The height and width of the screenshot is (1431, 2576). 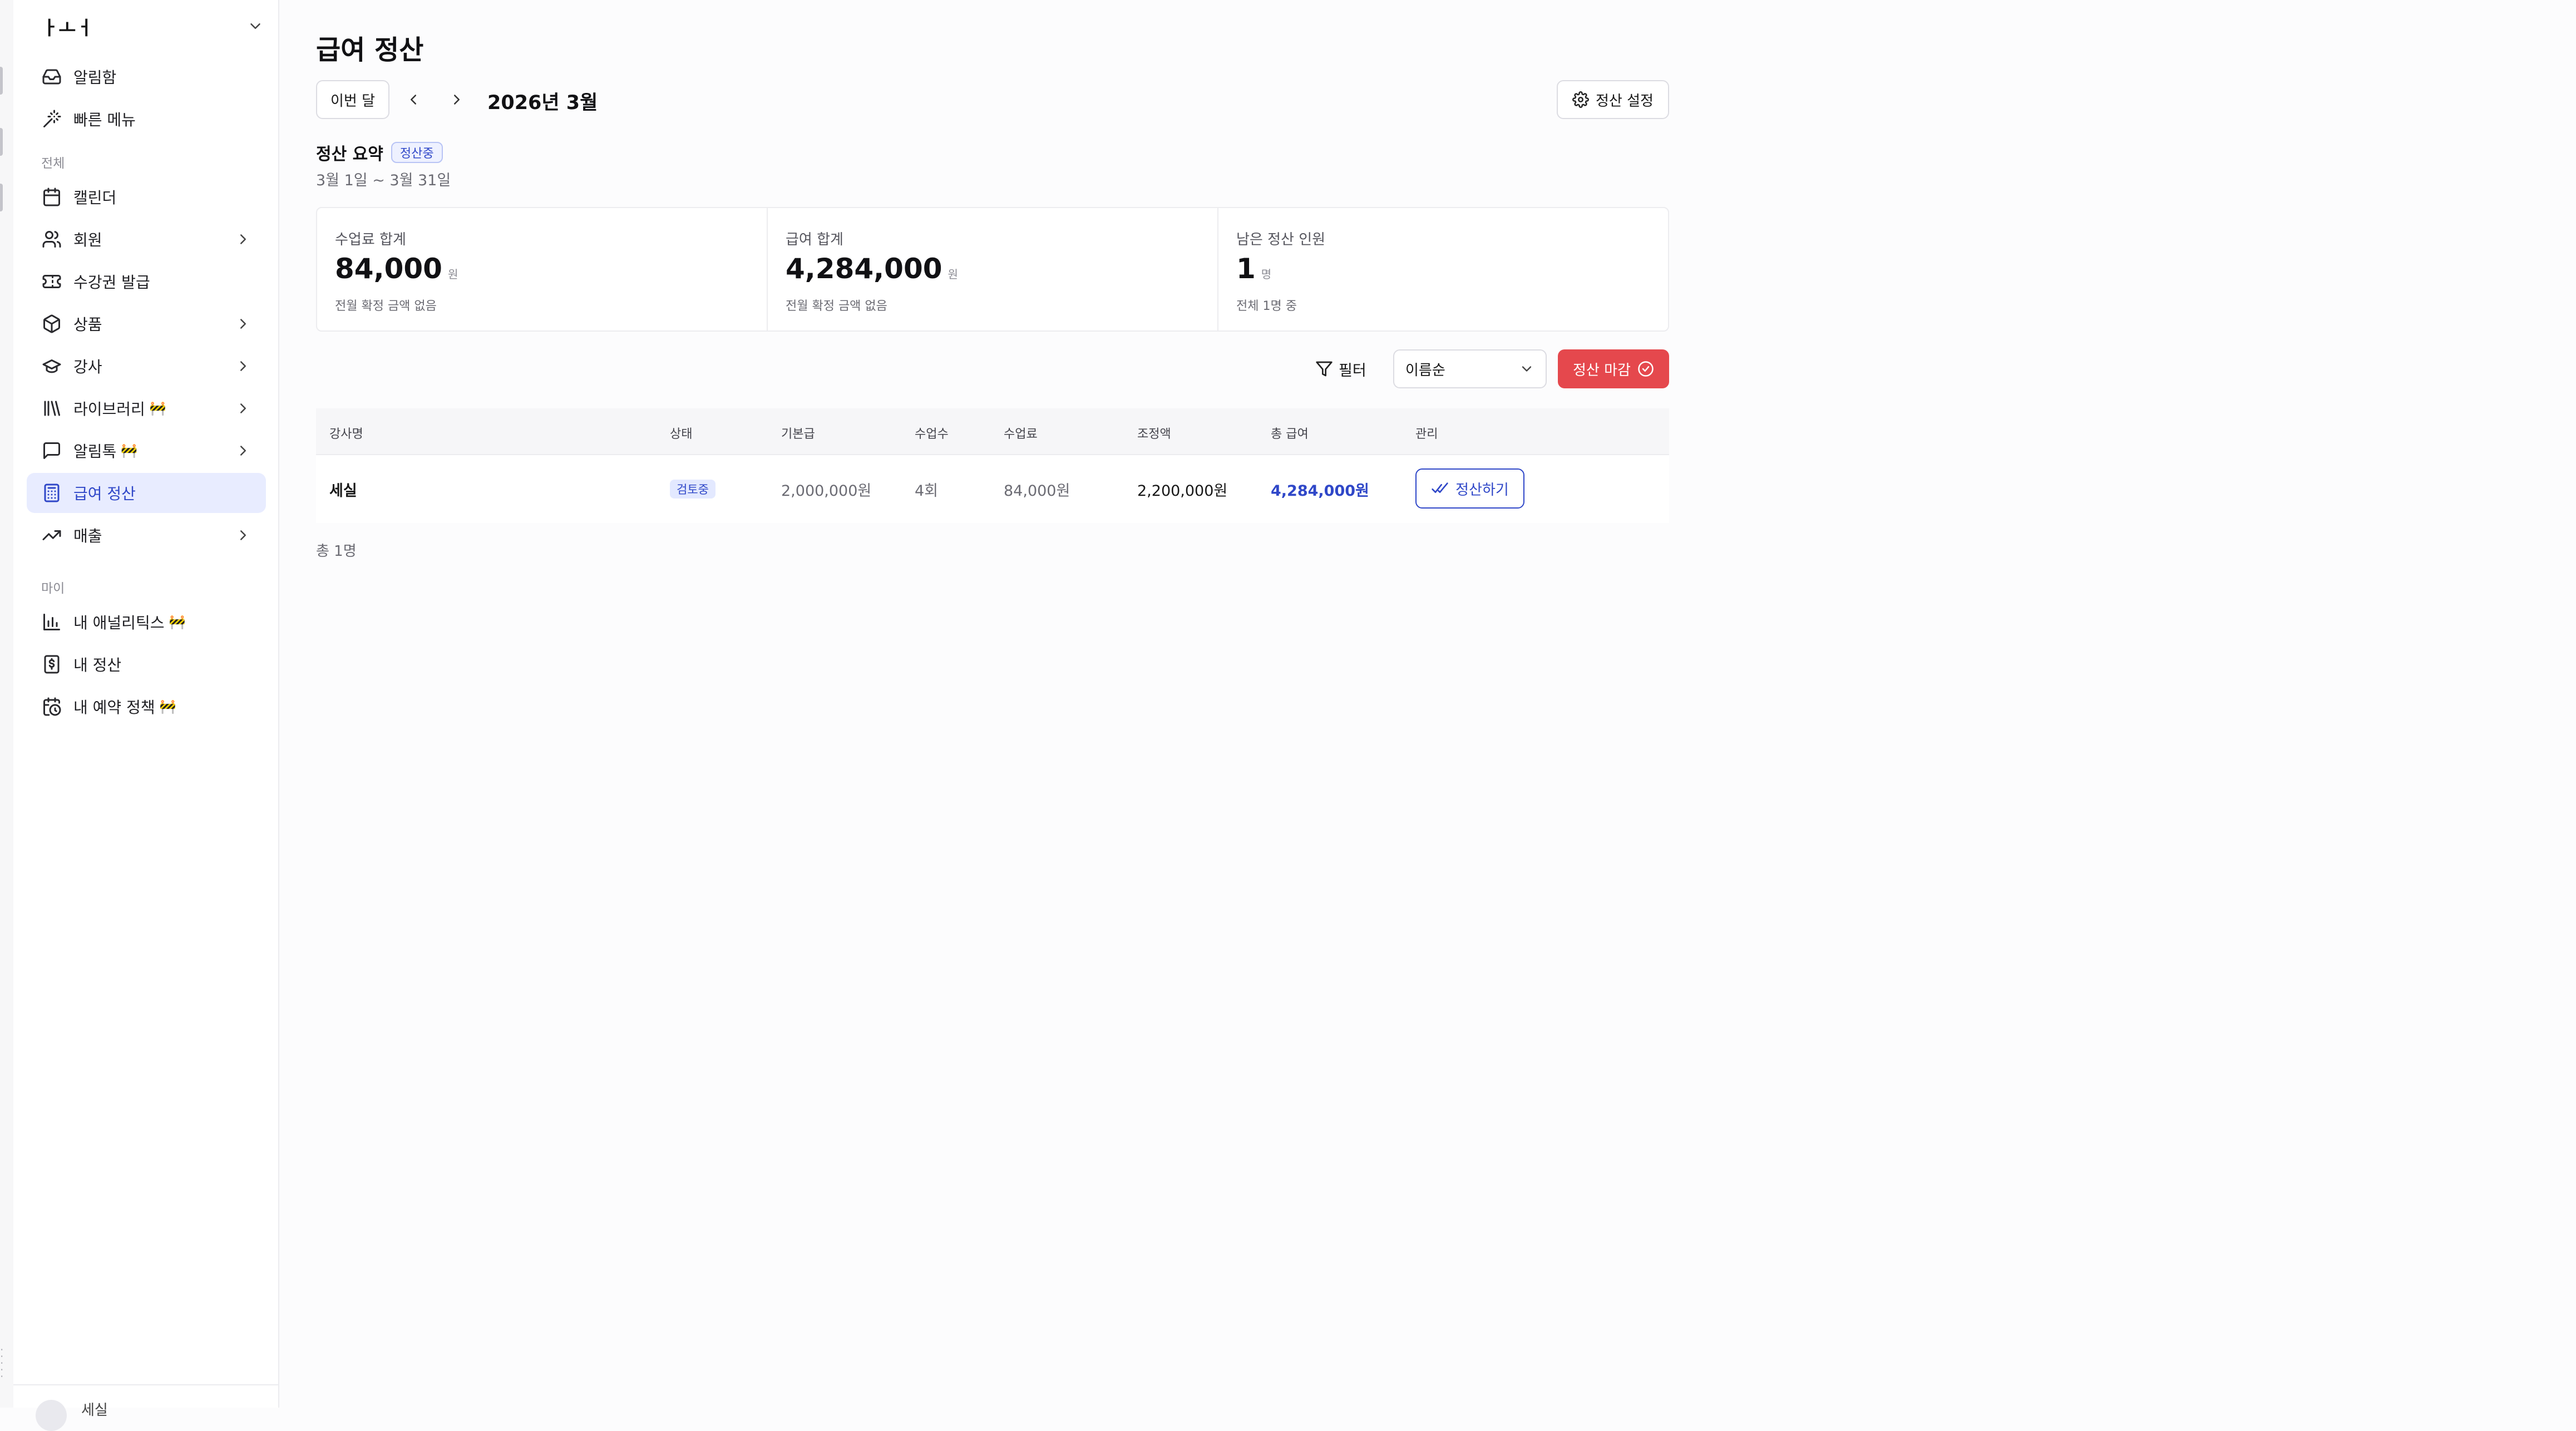 I want to click on magic-wand-icon, so click(x=51, y=119).